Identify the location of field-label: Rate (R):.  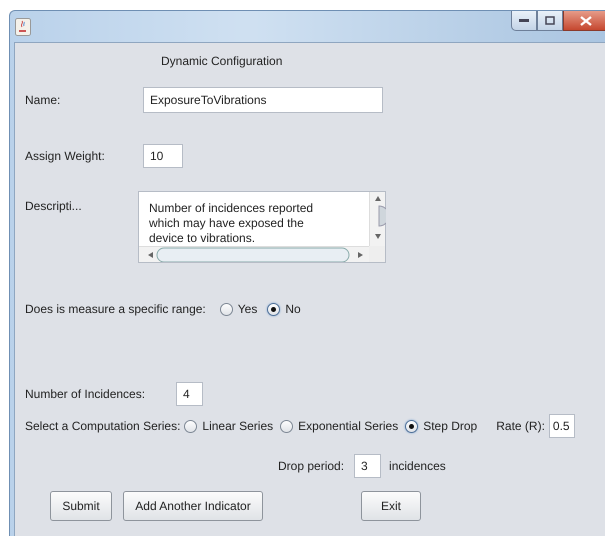
(520, 426).